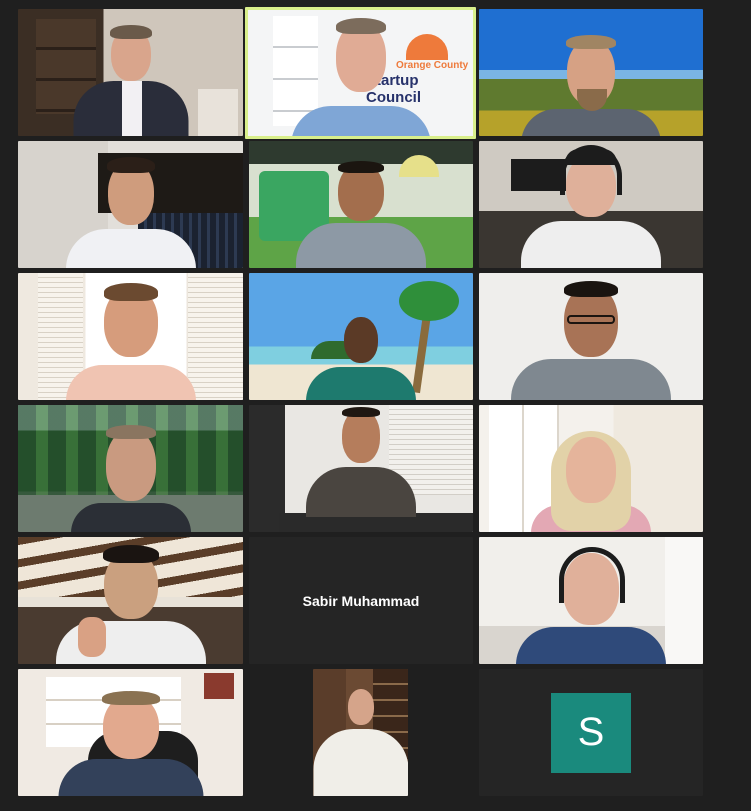 This screenshot has width=751, height=811. I want to click on banner-text-line-1: Orange County, so click(432, 65).